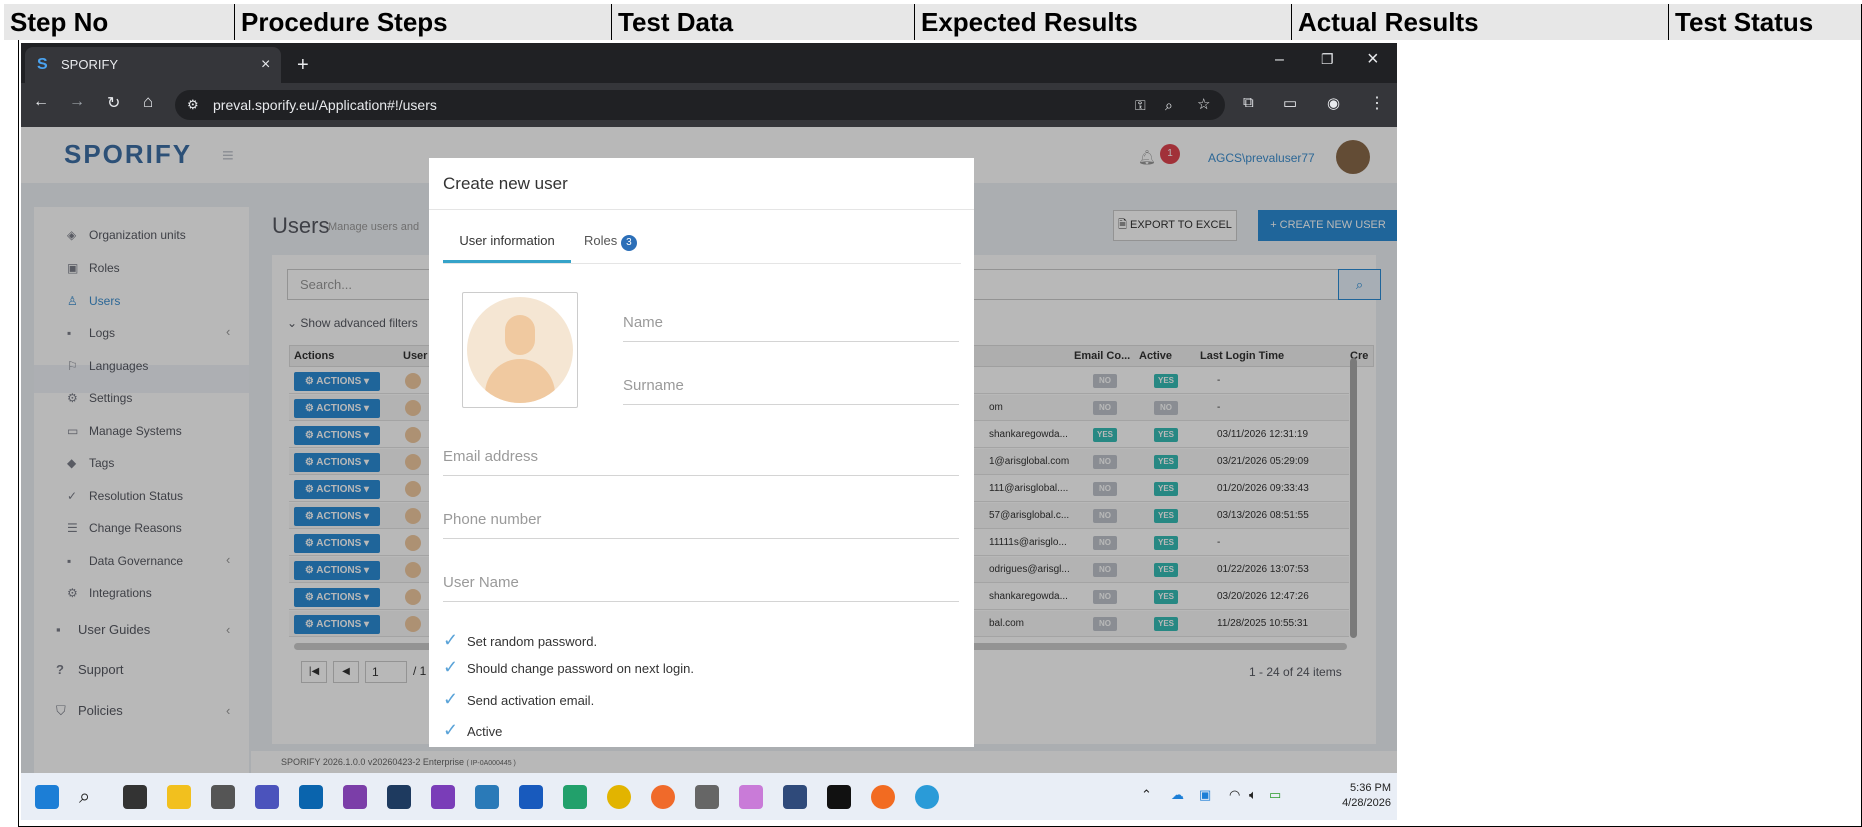 Image resolution: width=1862 pixels, height=827 pixels. Describe the element at coordinates (47, 797) in the screenshot. I see `windows-start-icon` at that location.